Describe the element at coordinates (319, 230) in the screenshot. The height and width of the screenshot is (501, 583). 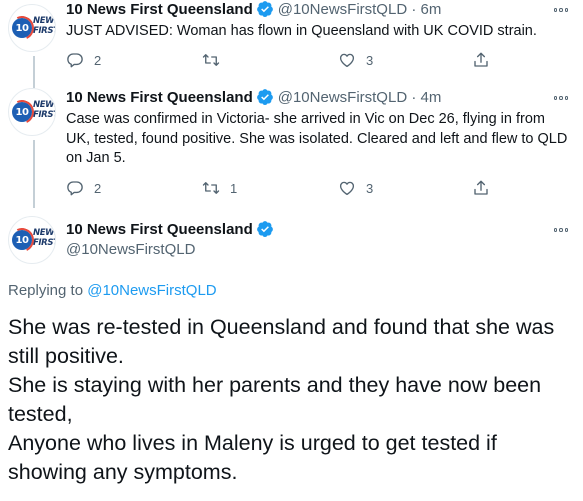
I see `tweet-header: 10 News First Queensland` at that location.